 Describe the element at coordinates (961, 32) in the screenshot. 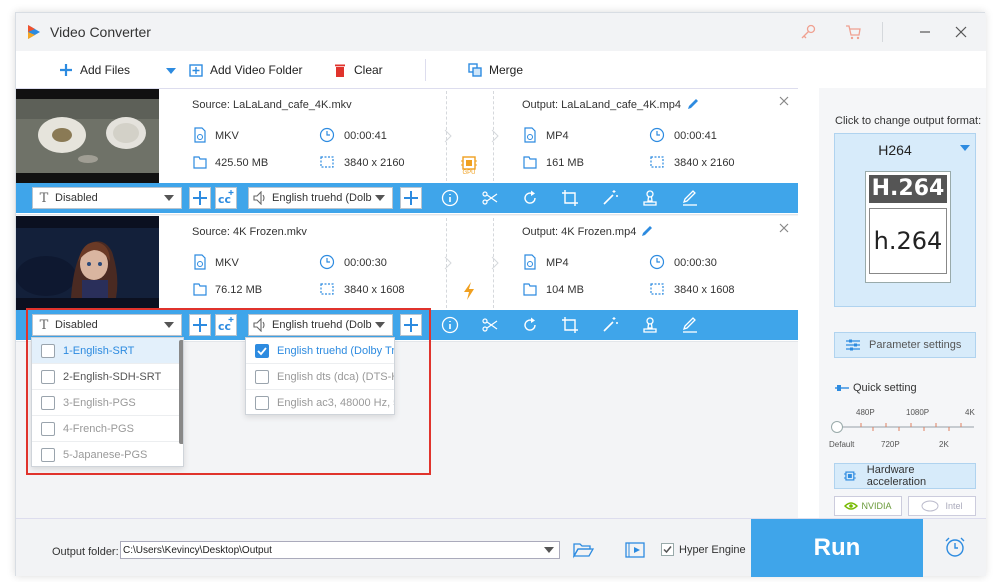

I see `close-icon` at that location.